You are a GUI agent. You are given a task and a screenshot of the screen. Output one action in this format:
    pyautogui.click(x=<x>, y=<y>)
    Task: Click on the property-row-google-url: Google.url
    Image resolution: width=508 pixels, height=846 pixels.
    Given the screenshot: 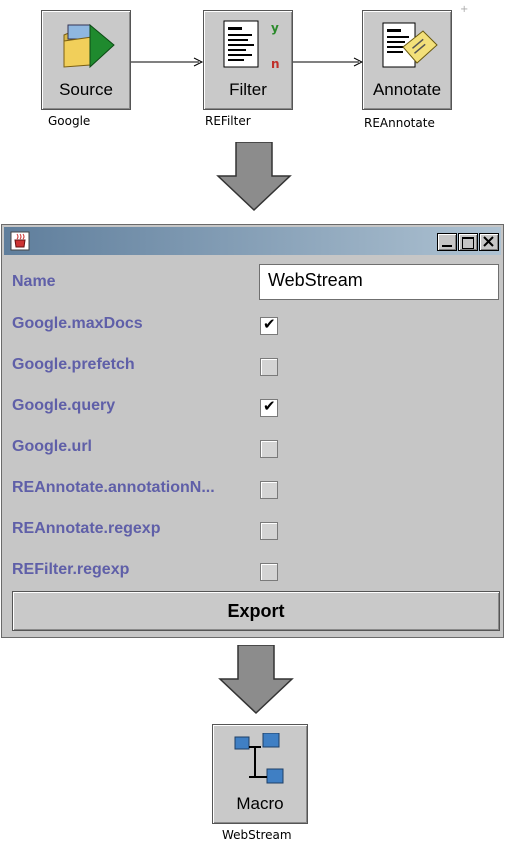 What is the action you would take?
    pyautogui.click(x=135, y=448)
    